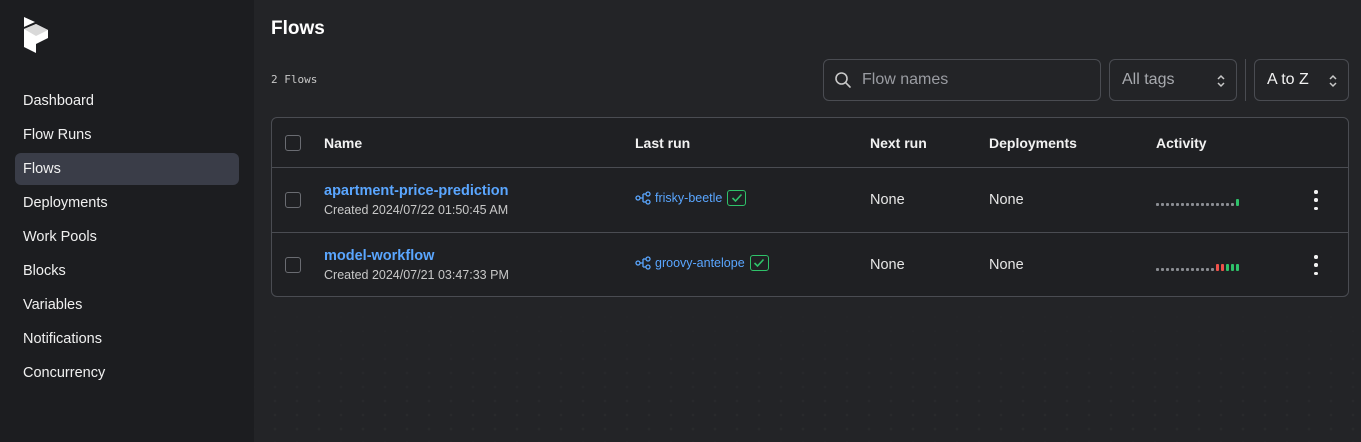 The width and height of the screenshot is (1361, 442). I want to click on column-header-activity: Activity, so click(1181, 143).